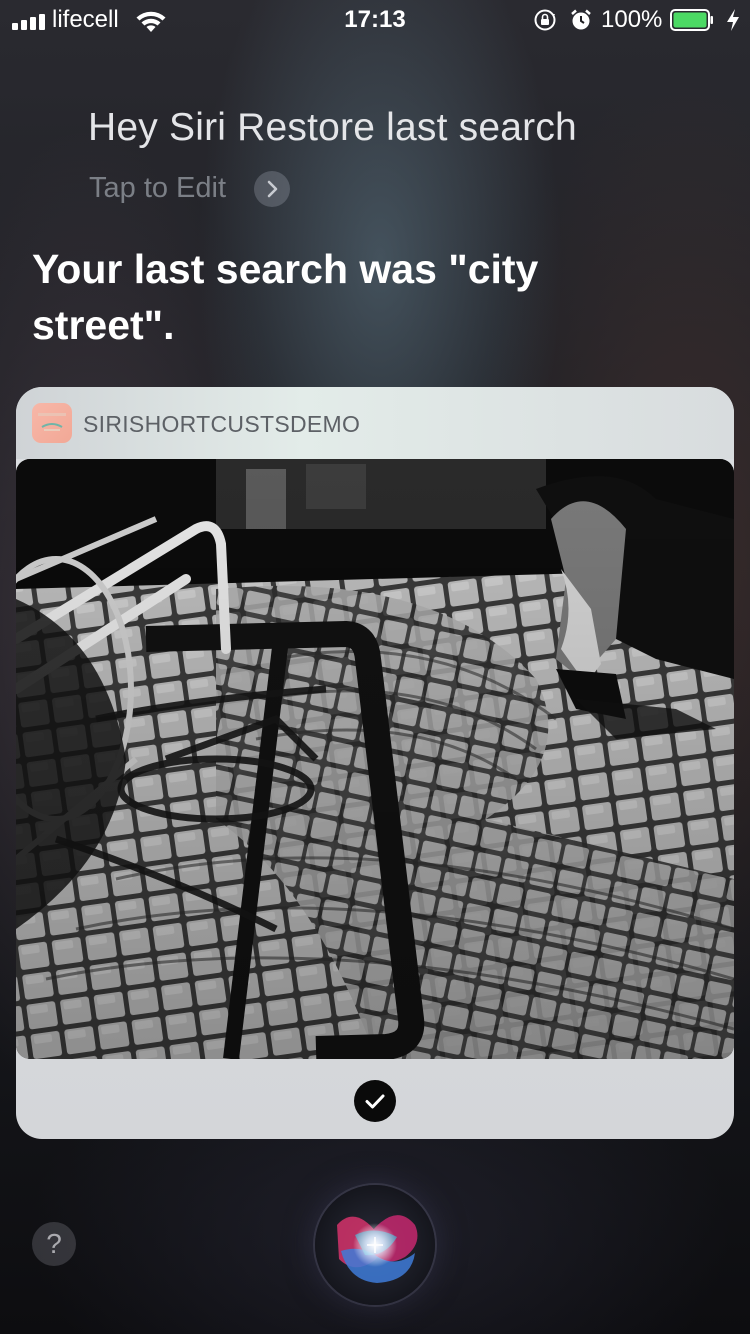  I want to click on chevron-right-icon, so click(272, 189).